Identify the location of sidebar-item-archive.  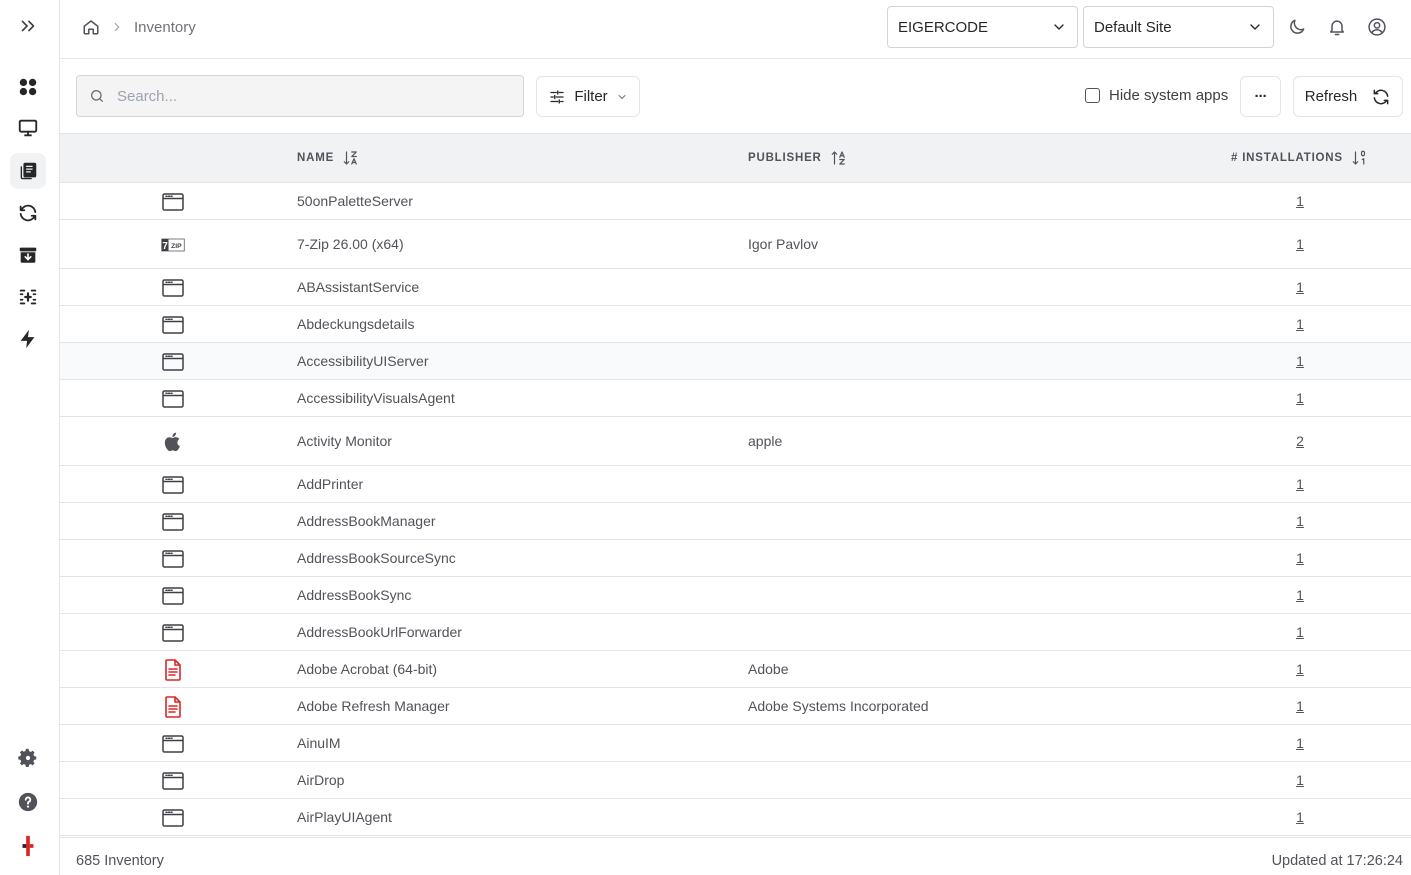
(28, 255).